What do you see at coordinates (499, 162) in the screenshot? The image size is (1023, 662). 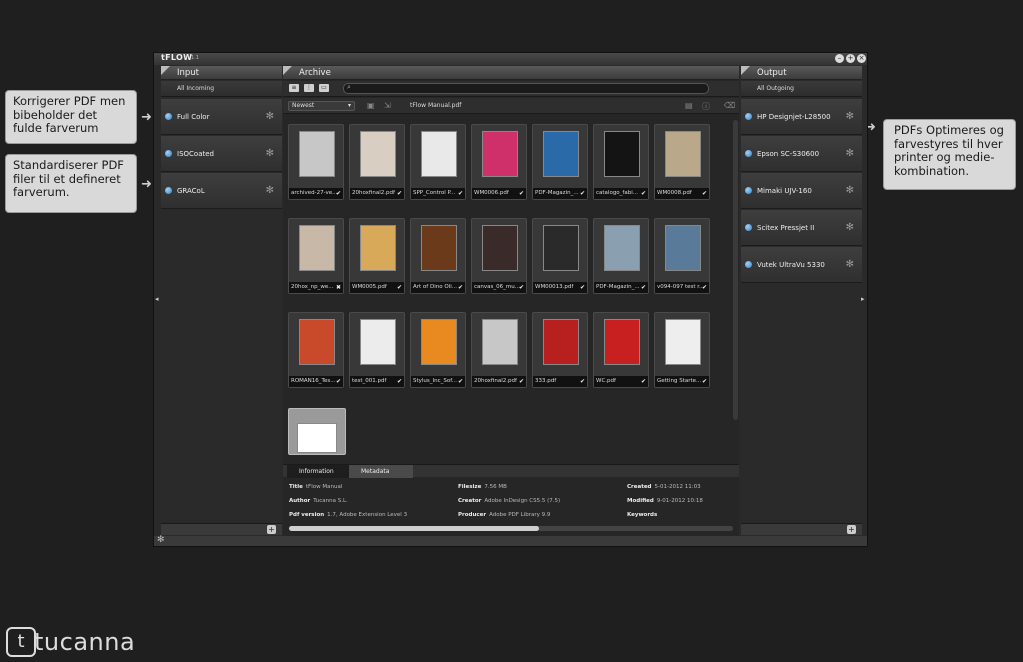 I see `thumbnail: WM0006.pdf ✔` at bounding box center [499, 162].